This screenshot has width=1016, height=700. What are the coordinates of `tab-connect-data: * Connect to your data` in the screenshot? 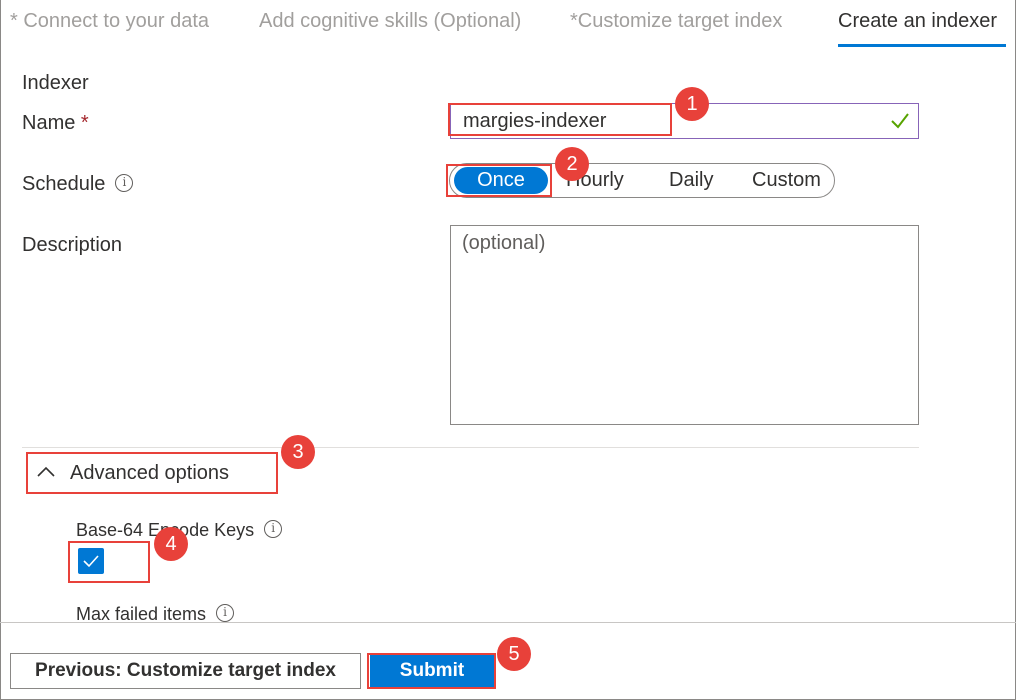 It's located at (109, 21).